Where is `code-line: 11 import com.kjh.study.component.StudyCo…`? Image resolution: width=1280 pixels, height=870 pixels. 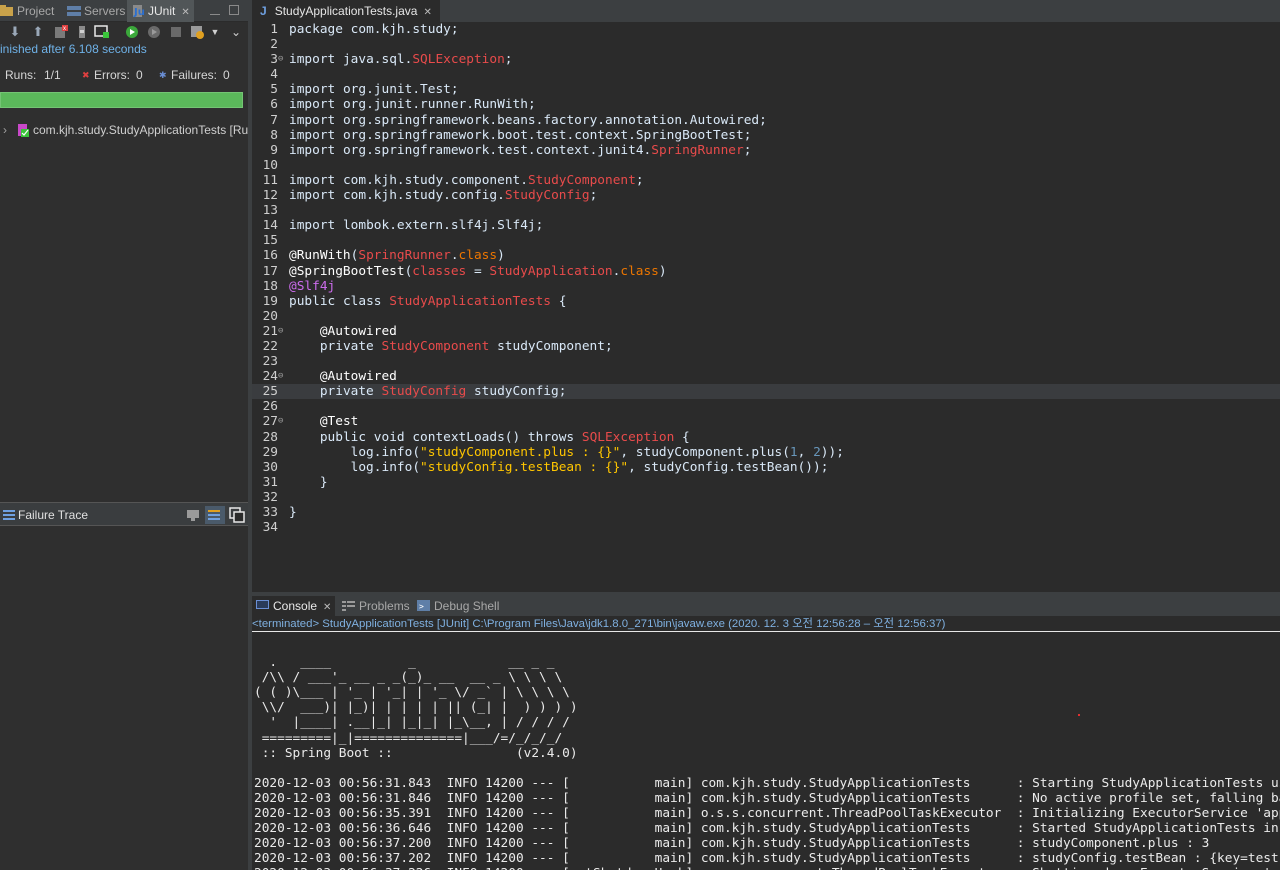
code-line: 11 import com.kjh.study.component.StudyCo… is located at coordinates (766, 180).